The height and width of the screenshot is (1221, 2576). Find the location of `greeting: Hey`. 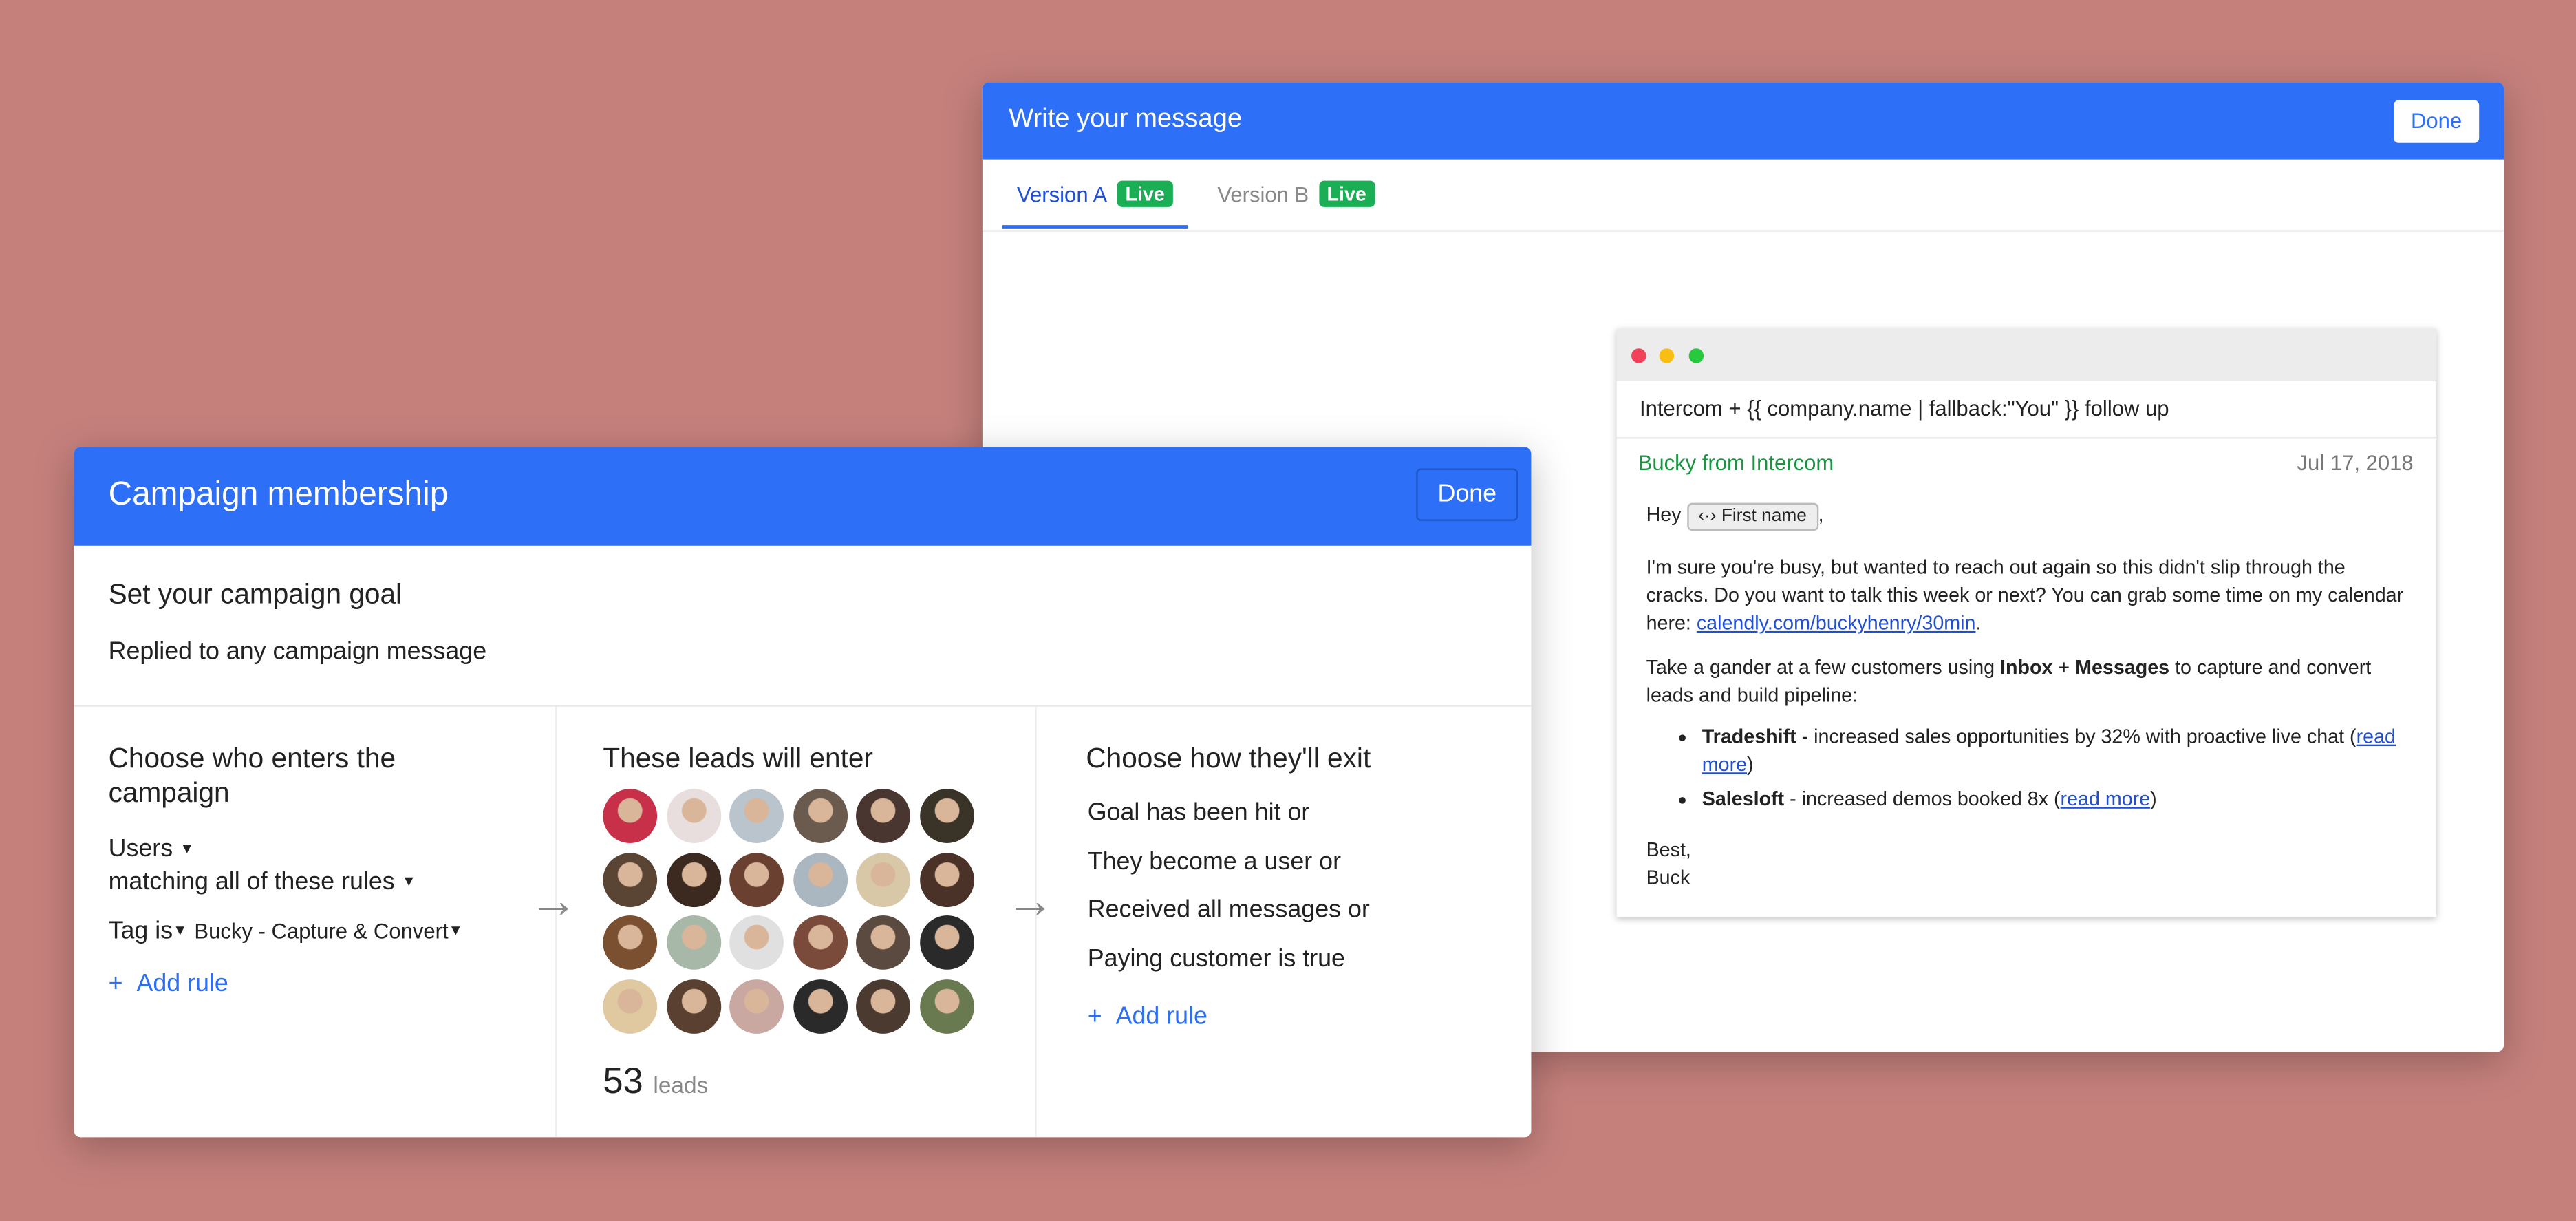

greeting: Hey is located at coordinates (1664, 514).